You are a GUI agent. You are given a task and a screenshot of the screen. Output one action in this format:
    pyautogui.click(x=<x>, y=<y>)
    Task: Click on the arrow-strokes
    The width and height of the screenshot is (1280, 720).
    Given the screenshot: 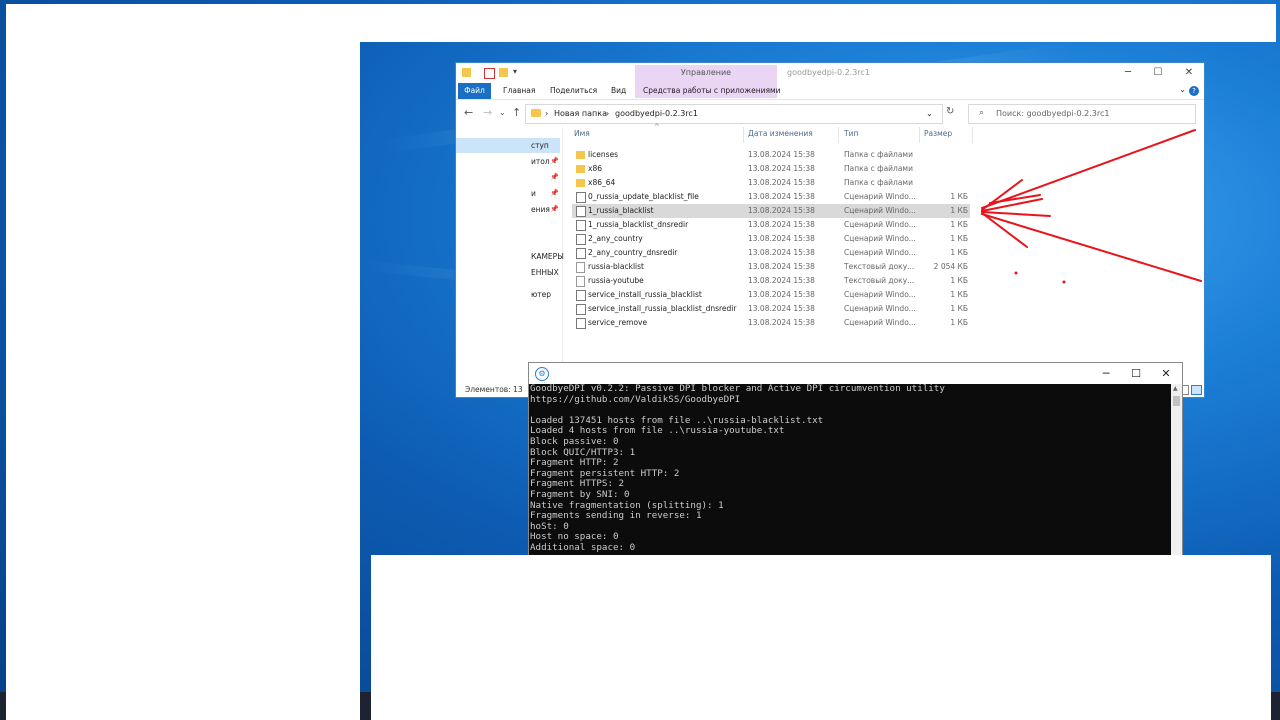 What is the action you would take?
    pyautogui.click(x=1091, y=205)
    